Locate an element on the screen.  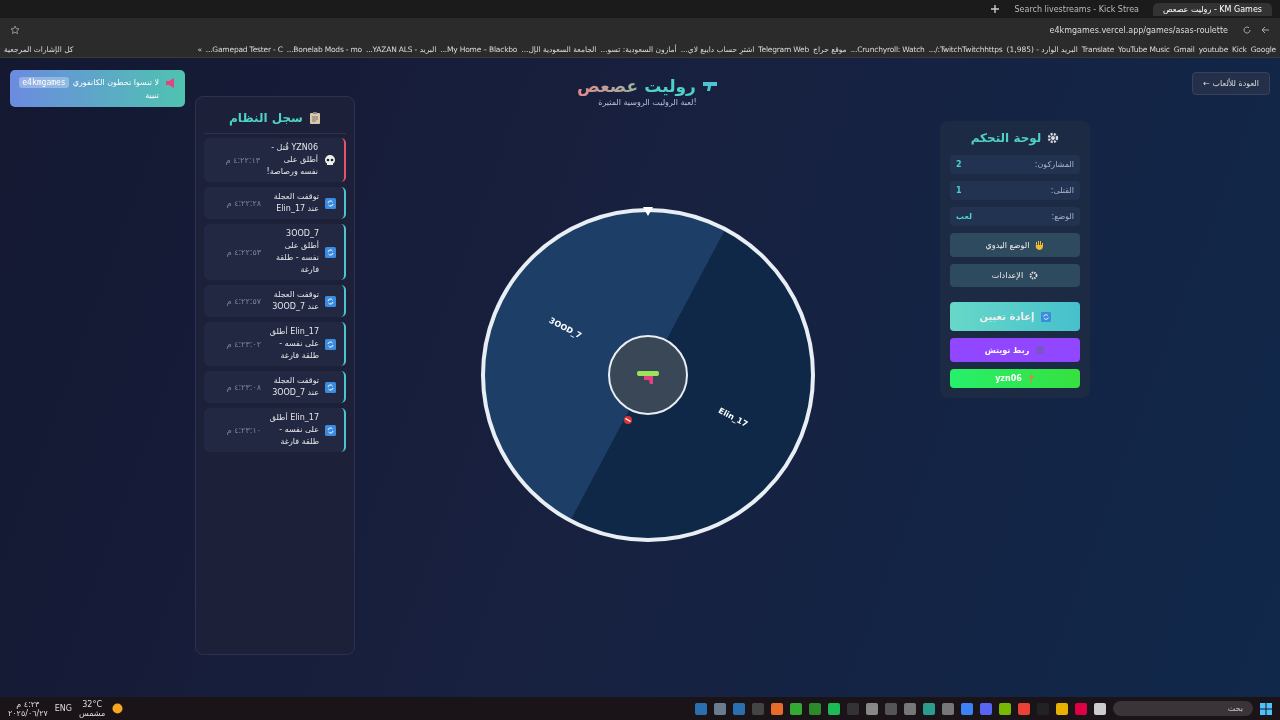
stat-label: المشاركون: is located at coordinates (1054, 164).